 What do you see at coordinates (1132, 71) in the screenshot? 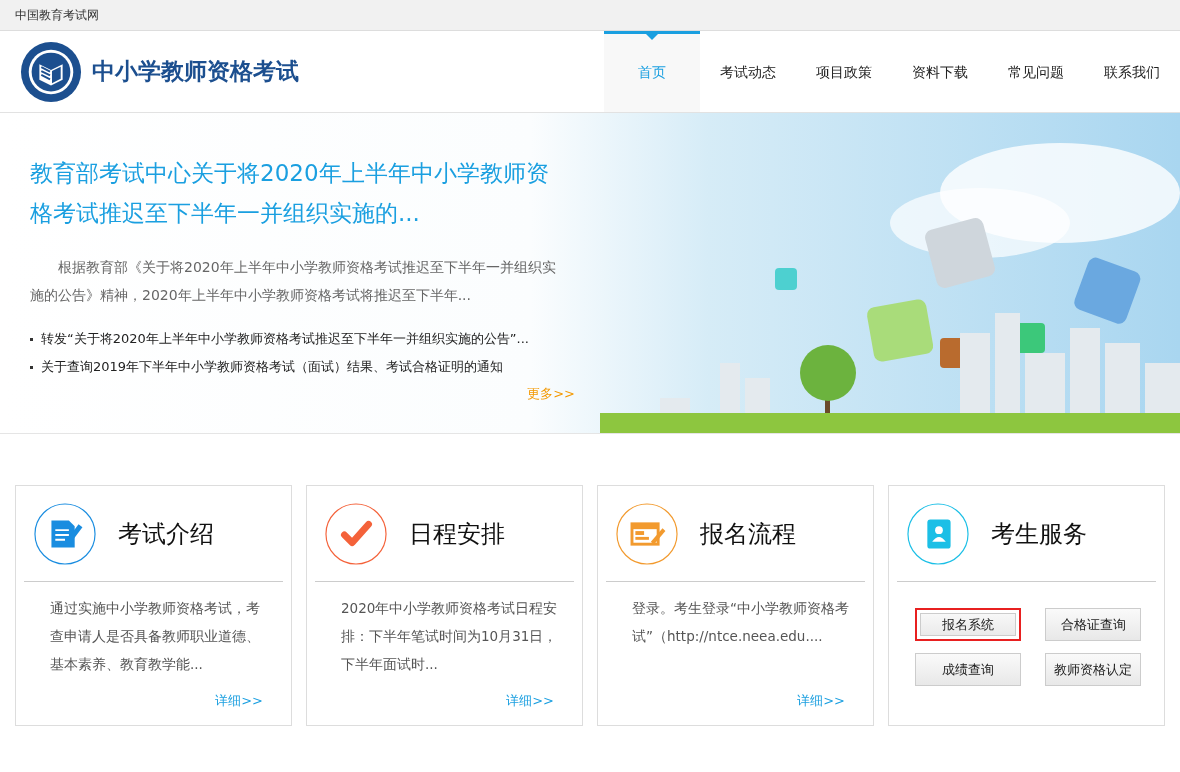
I see `nav-tab: 联系我们` at bounding box center [1132, 71].